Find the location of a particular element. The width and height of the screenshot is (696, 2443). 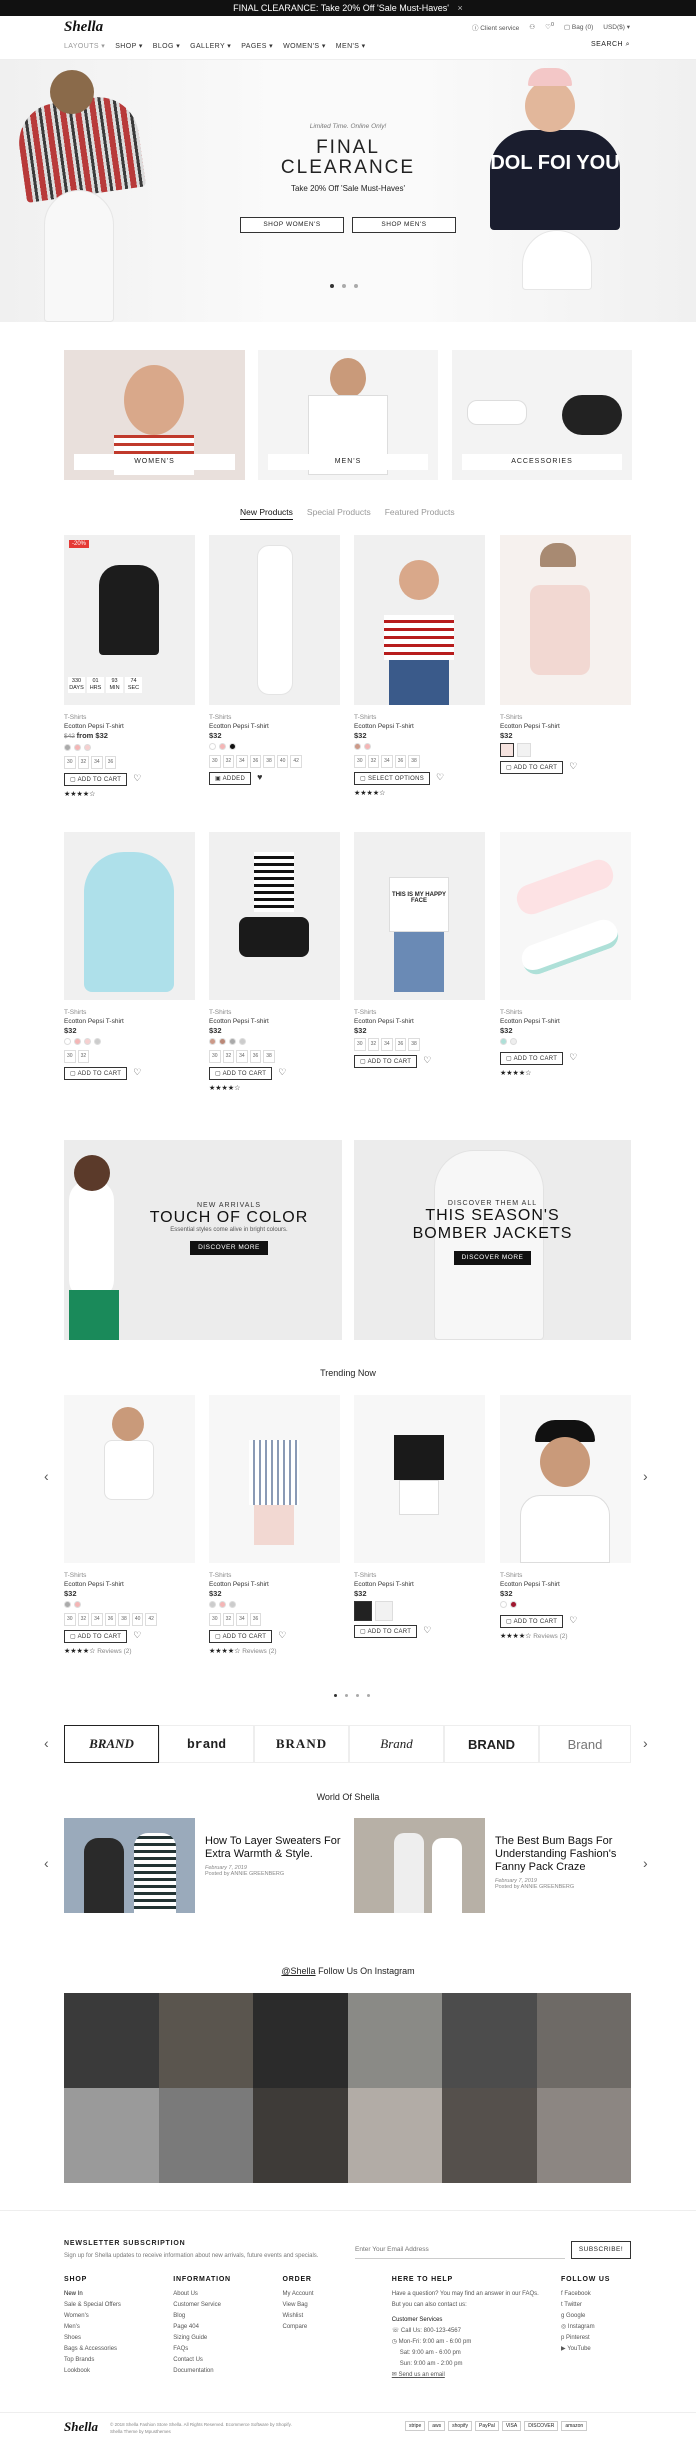

brand-logo: BRAND is located at coordinates (301, 1744).